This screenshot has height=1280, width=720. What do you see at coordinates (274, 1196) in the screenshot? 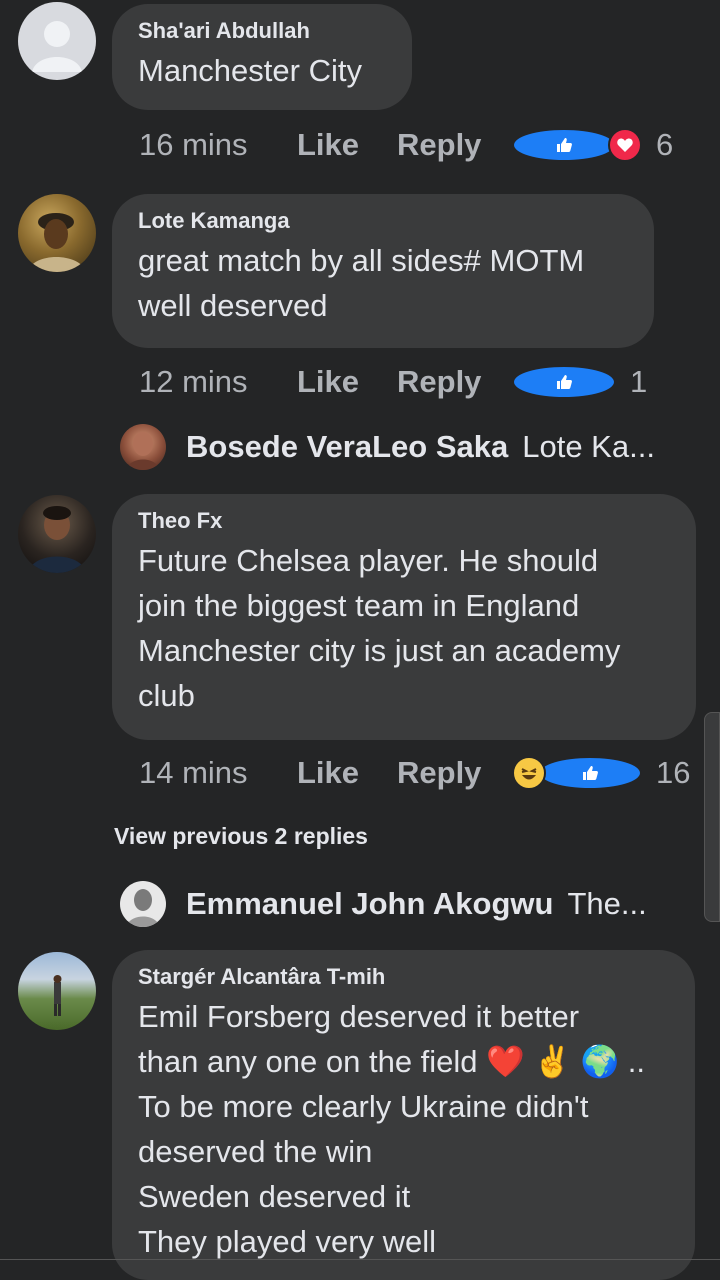
I see `comment-text: Sweden deserved it` at bounding box center [274, 1196].